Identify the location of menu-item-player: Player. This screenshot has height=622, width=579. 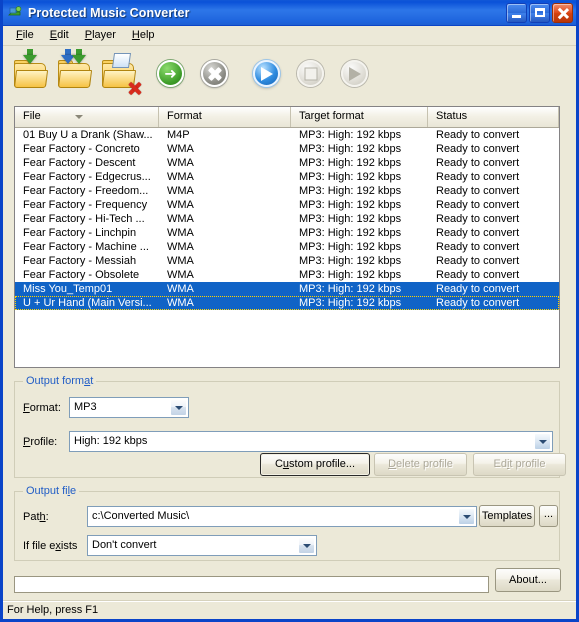
(100, 35).